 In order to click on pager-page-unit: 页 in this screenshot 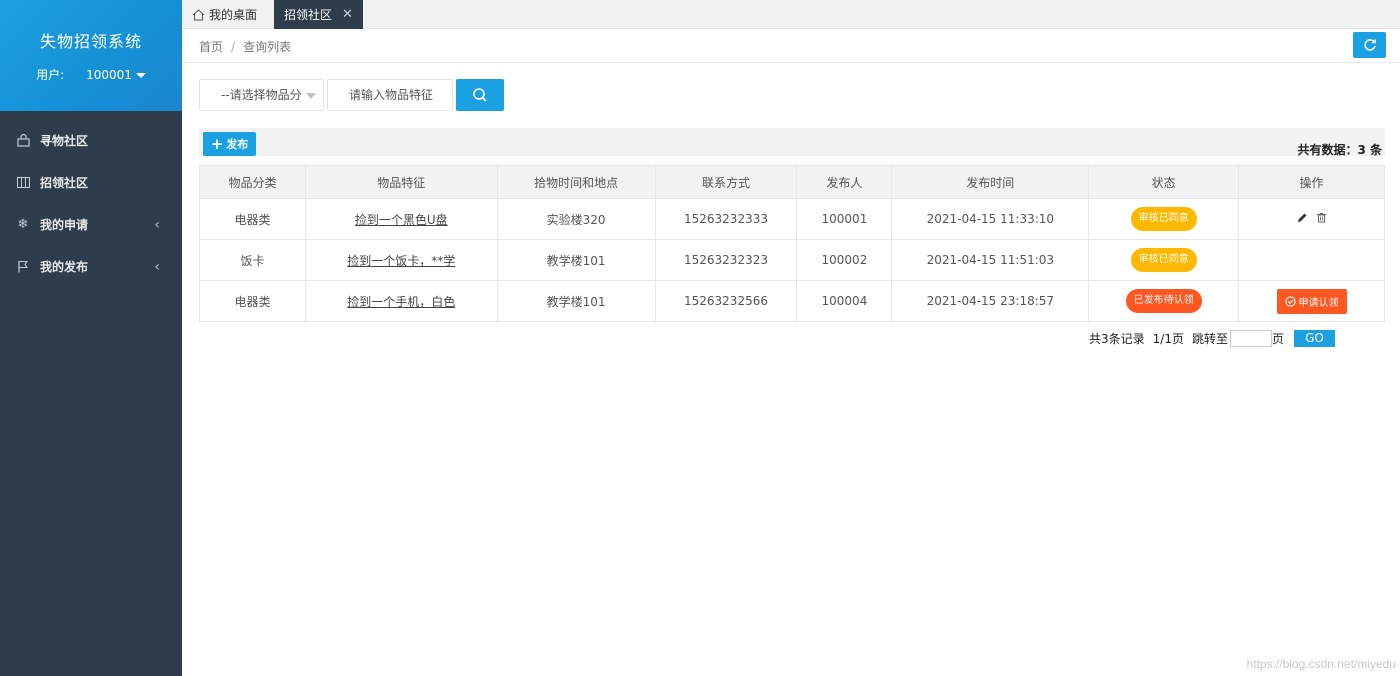, I will do `click(1277, 338)`.